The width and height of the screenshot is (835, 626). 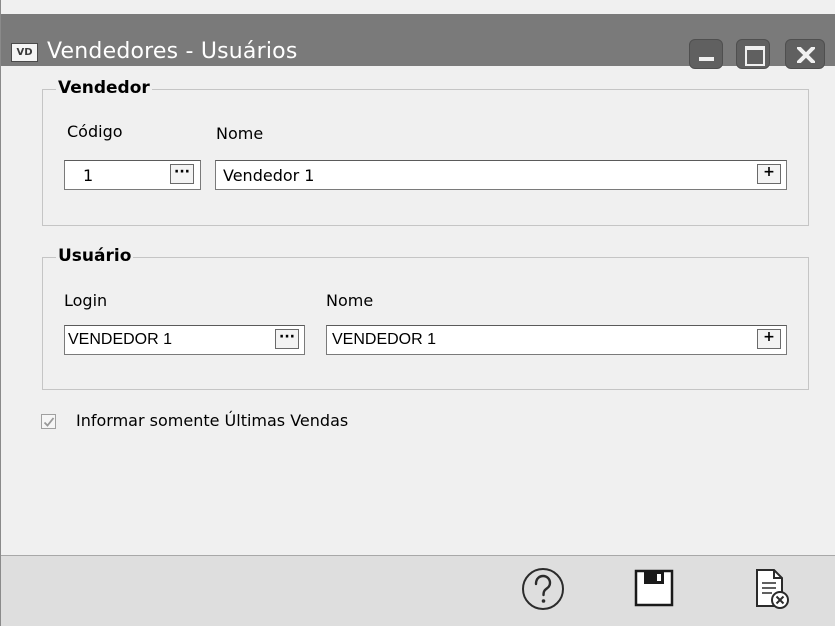 I want to click on app-icon: VD, so click(x=24, y=52).